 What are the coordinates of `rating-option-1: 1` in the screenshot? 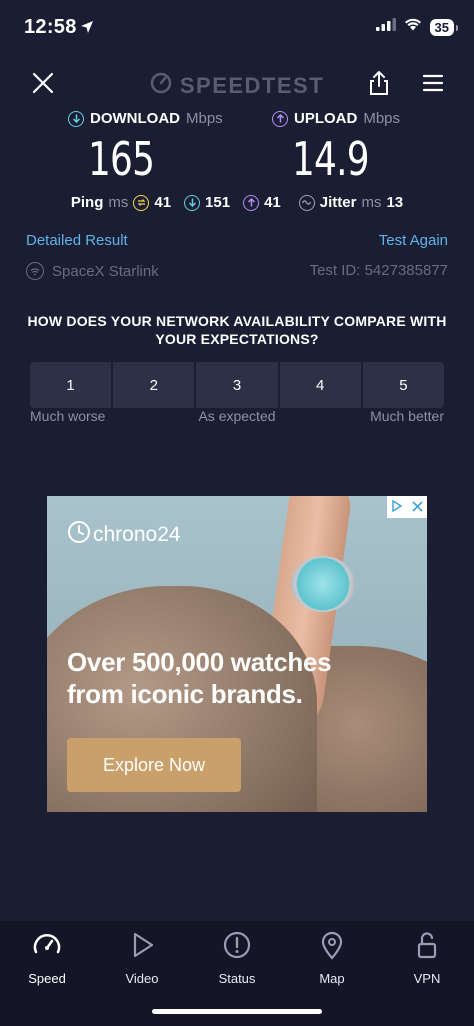 It's located at (72, 385).